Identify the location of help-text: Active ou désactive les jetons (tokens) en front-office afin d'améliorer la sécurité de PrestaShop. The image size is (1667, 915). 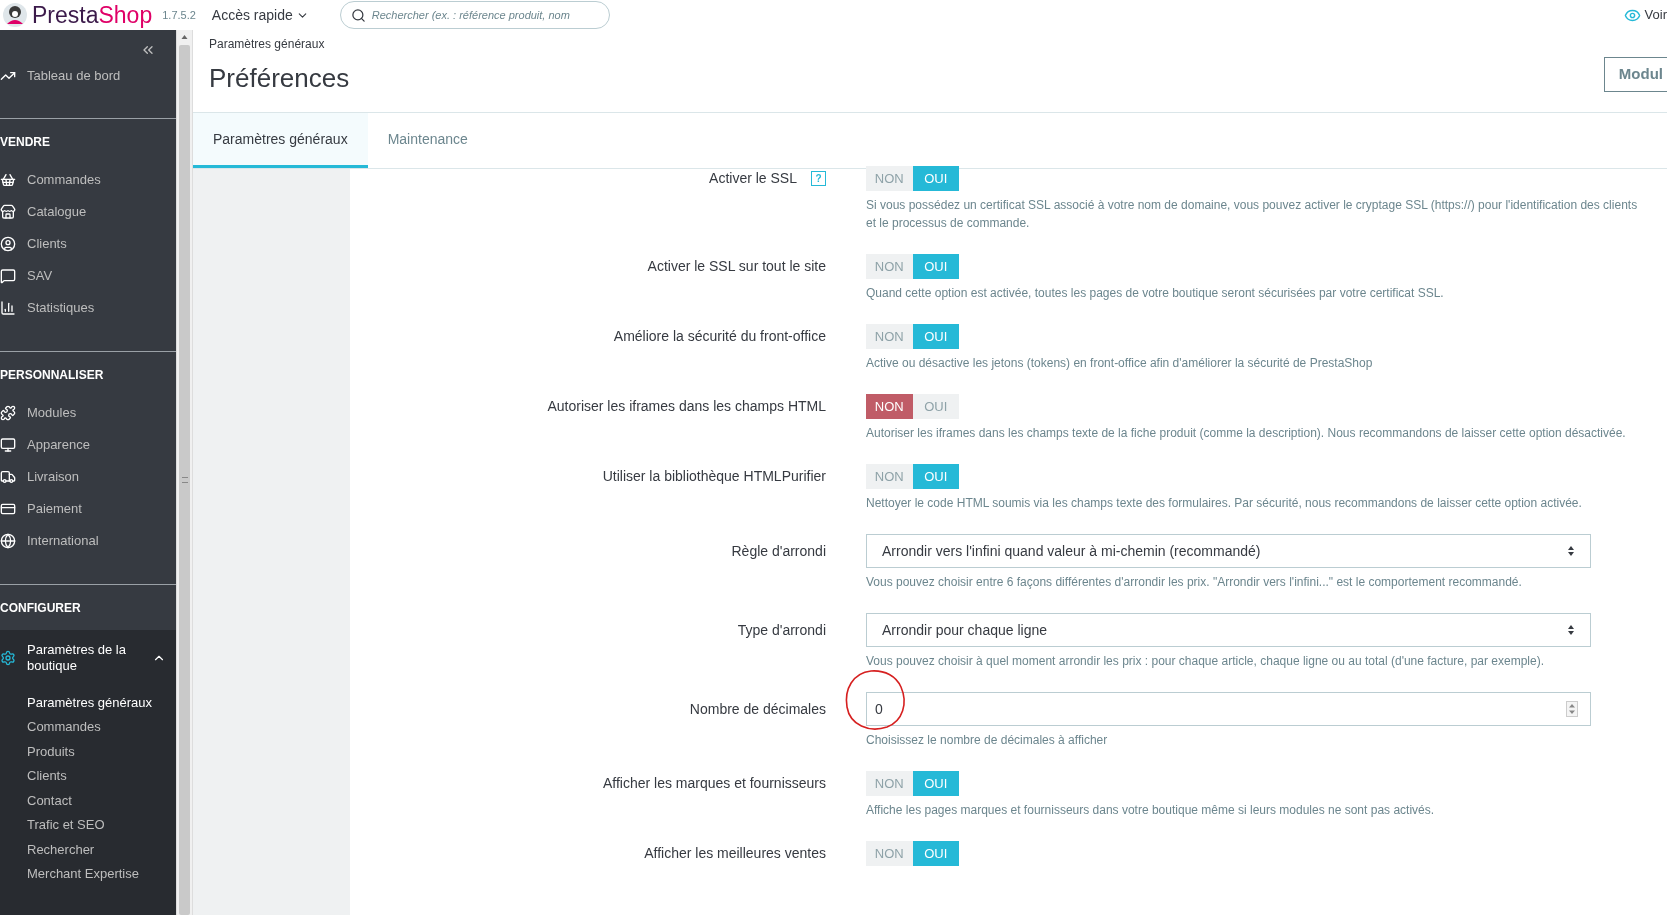
(1120, 363).